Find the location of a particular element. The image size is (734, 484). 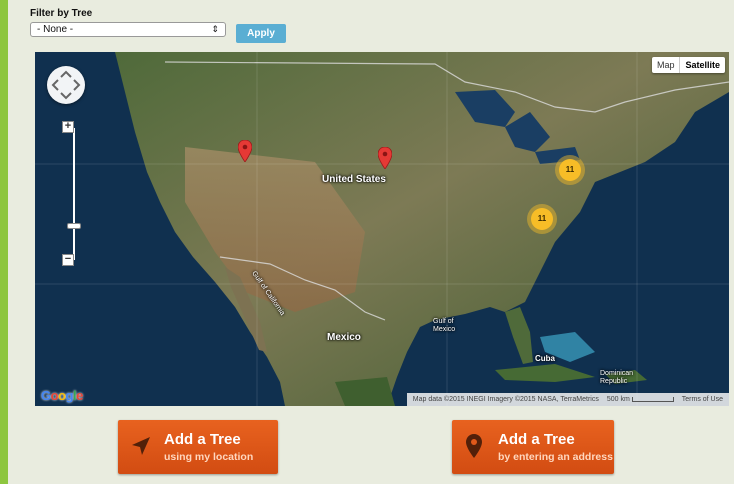

google-logo: Google is located at coordinates (62, 395).